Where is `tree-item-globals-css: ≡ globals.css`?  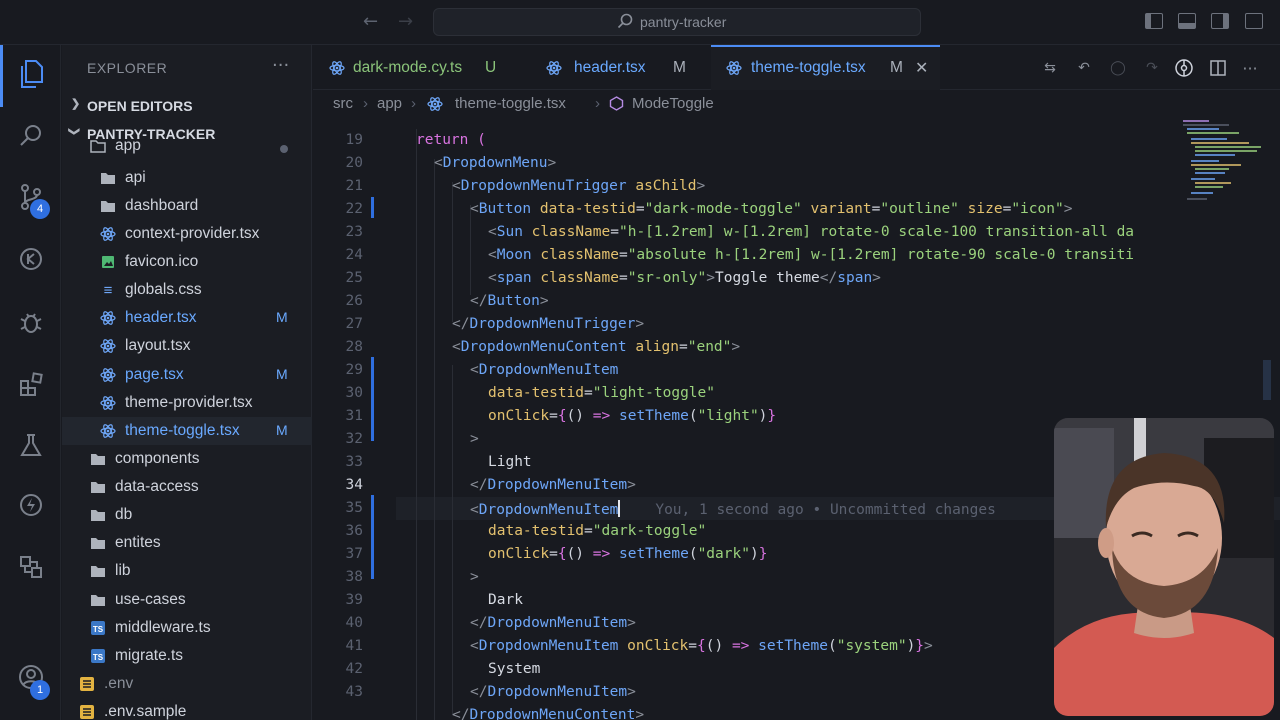
tree-item-globals-css: ≡ globals.css is located at coordinates (187, 290).